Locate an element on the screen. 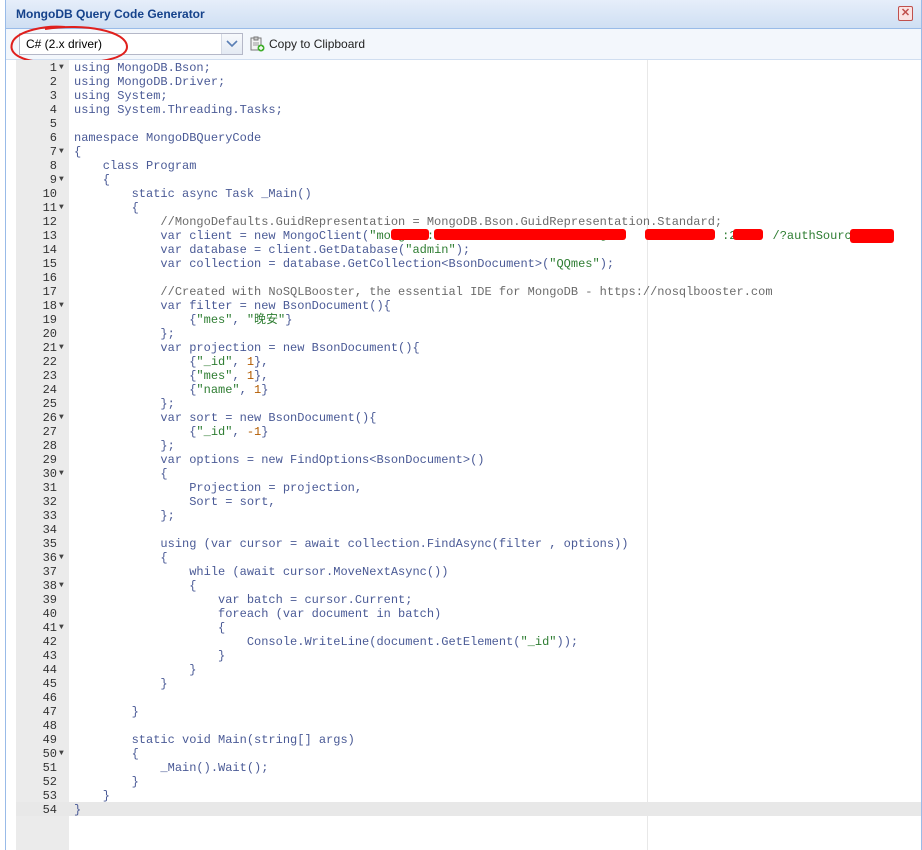 This screenshot has width=922, height=850. copy-to-clipboard-button: Copy to Clipboard is located at coordinates (307, 44).